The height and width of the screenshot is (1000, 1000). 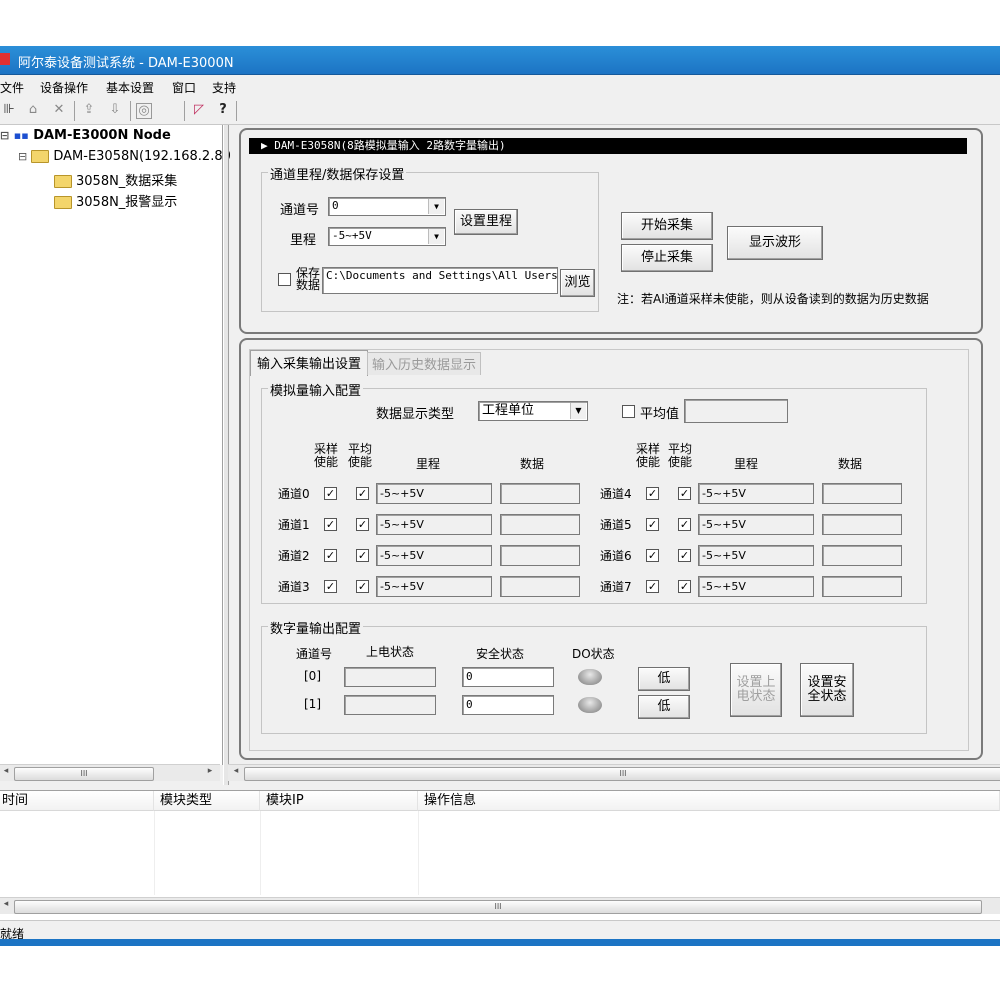 What do you see at coordinates (309, 363) in the screenshot?
I see `tab-io-settings: 输入采集输出设置` at bounding box center [309, 363].